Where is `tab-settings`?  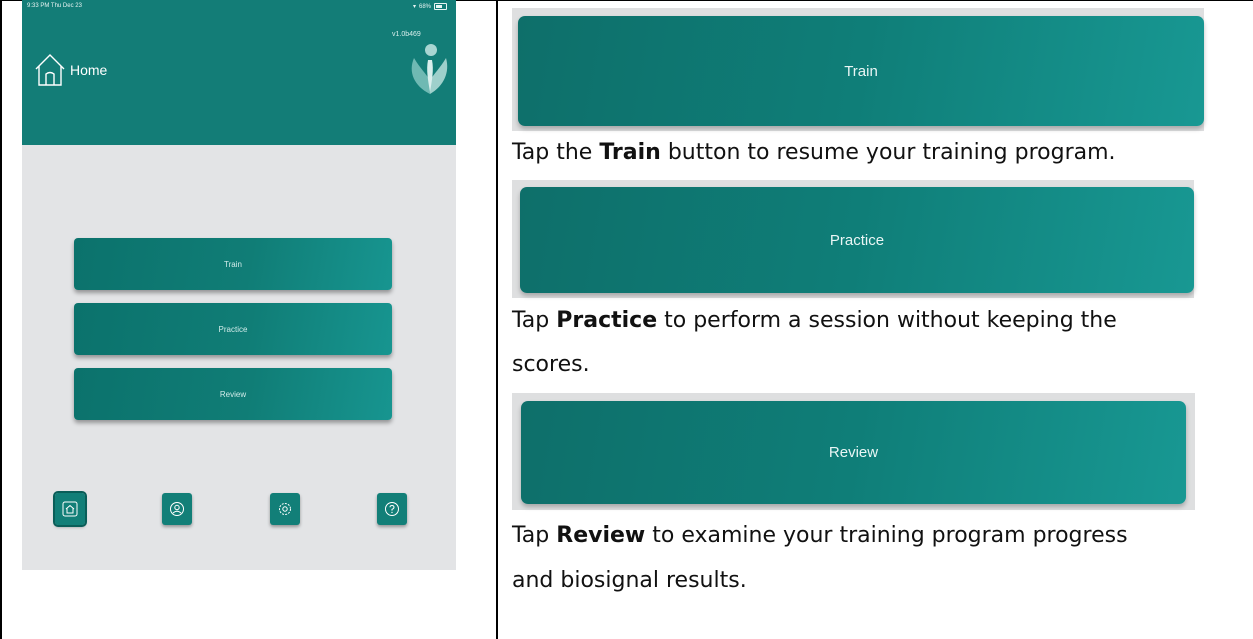
tab-settings is located at coordinates (285, 509).